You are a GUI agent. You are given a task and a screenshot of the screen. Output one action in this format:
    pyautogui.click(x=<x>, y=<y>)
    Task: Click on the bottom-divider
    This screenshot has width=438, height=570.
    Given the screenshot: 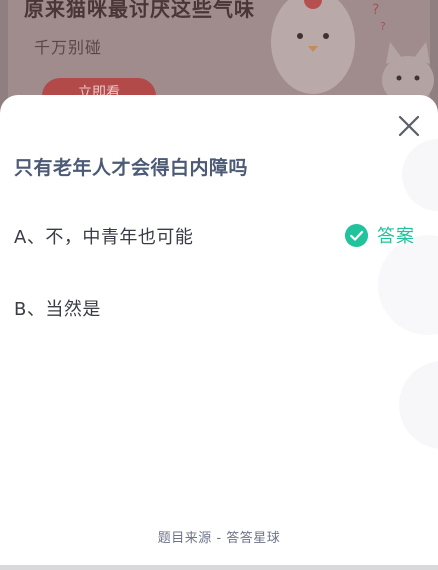 What is the action you would take?
    pyautogui.click(x=219, y=567)
    